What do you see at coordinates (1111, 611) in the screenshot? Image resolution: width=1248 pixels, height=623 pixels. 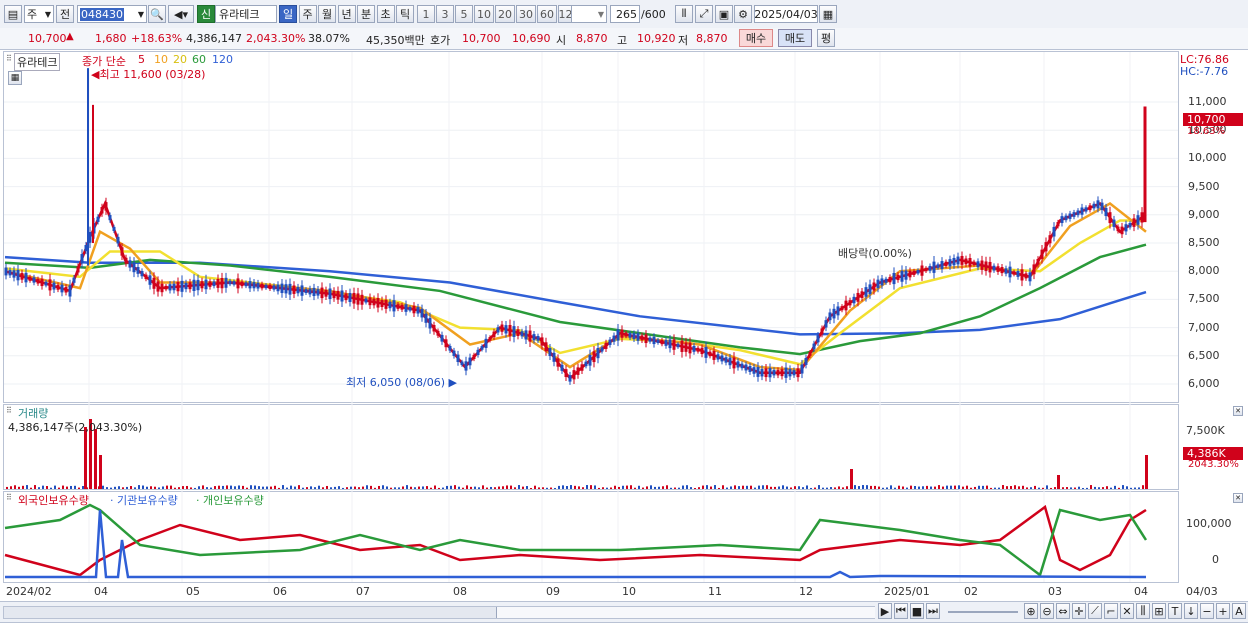 I see `bracket-icon: ⌐` at bounding box center [1111, 611].